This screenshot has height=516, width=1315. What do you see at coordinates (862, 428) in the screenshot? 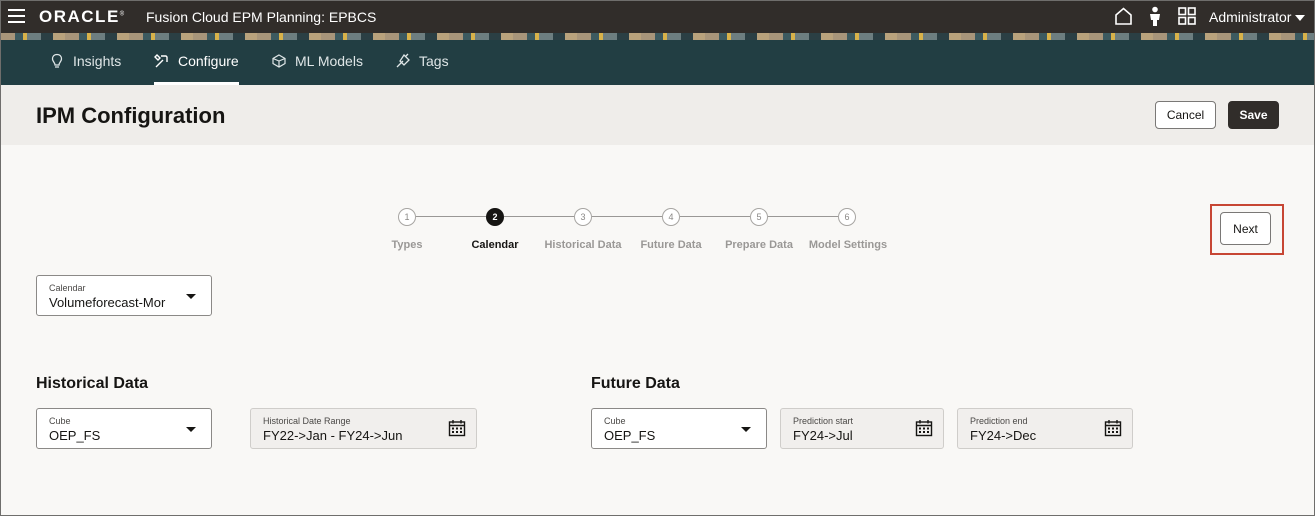
I see `prediction-start-field: Prediction start FY24->Jul` at bounding box center [862, 428].